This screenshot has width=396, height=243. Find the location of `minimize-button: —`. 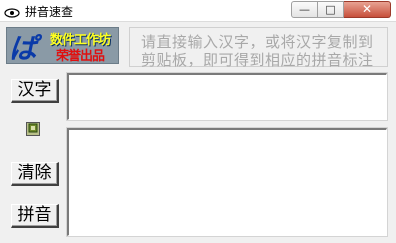

minimize-button: — is located at coordinates (304, 9).